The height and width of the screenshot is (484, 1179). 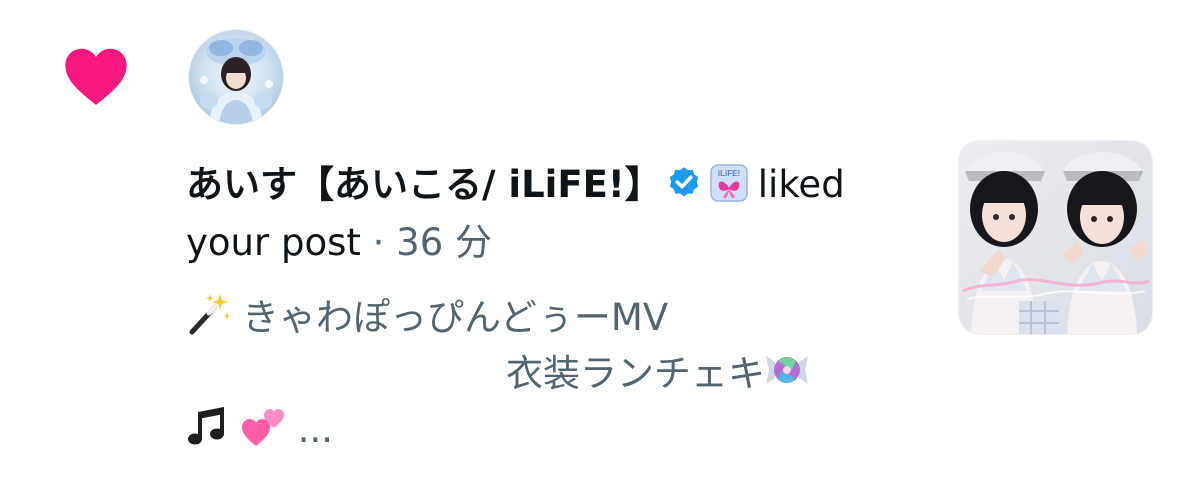 What do you see at coordinates (424, 184) in the screenshot?
I see `user-display-name: あいす【あいこる/ iLiFE!】` at bounding box center [424, 184].